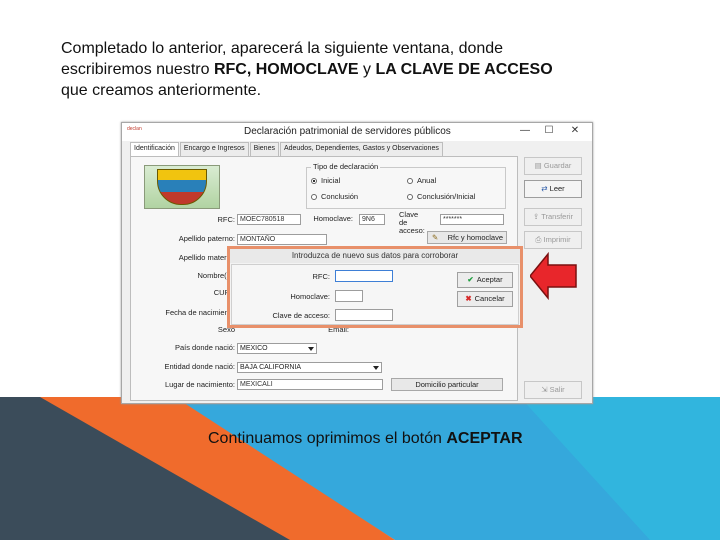 This screenshot has height=540, width=720. Describe the element at coordinates (553, 217) in the screenshot. I see `transferir-button: ⇪ Transferir` at that location.